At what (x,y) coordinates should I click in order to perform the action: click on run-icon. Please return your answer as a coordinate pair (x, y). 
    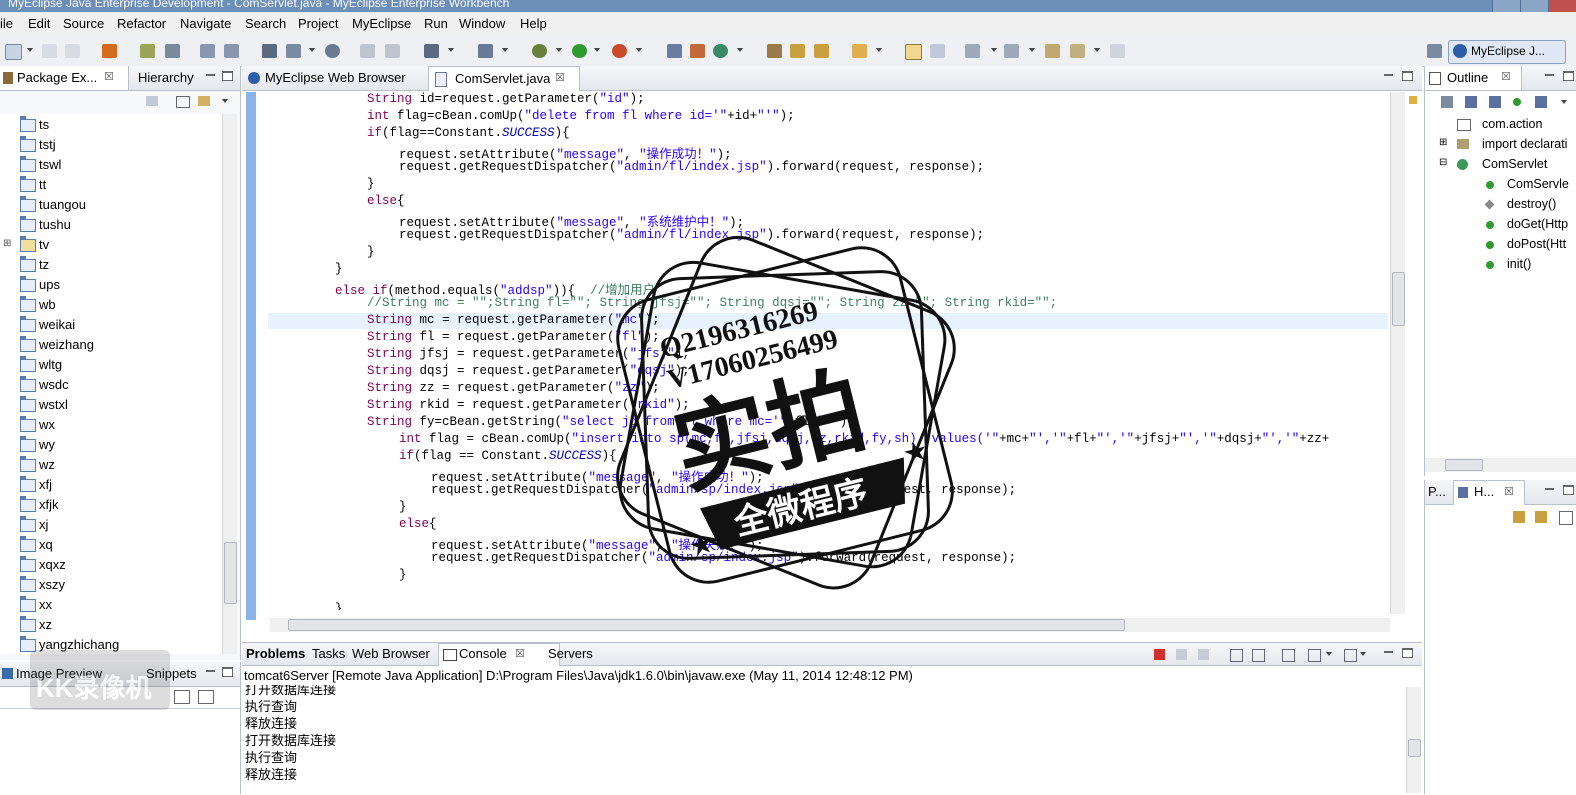
    Looking at the image, I should click on (579, 51).